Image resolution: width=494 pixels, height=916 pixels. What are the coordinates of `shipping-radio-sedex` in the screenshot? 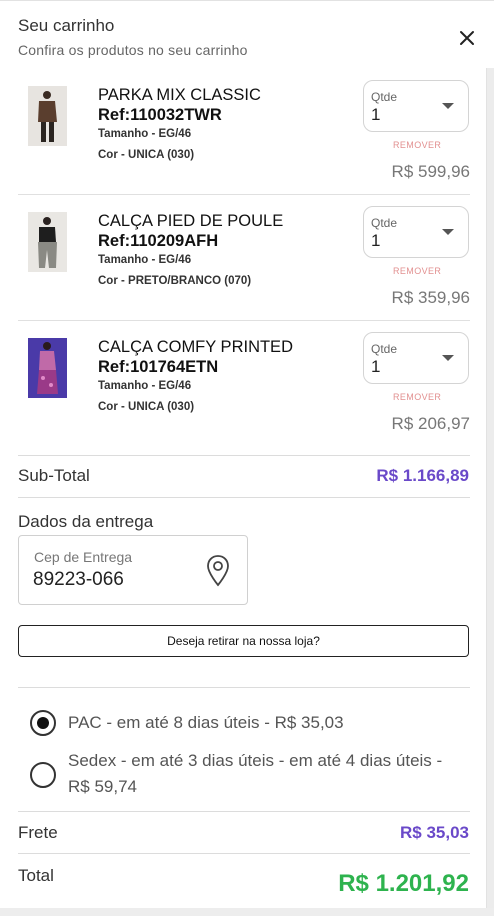 It's located at (43, 775).